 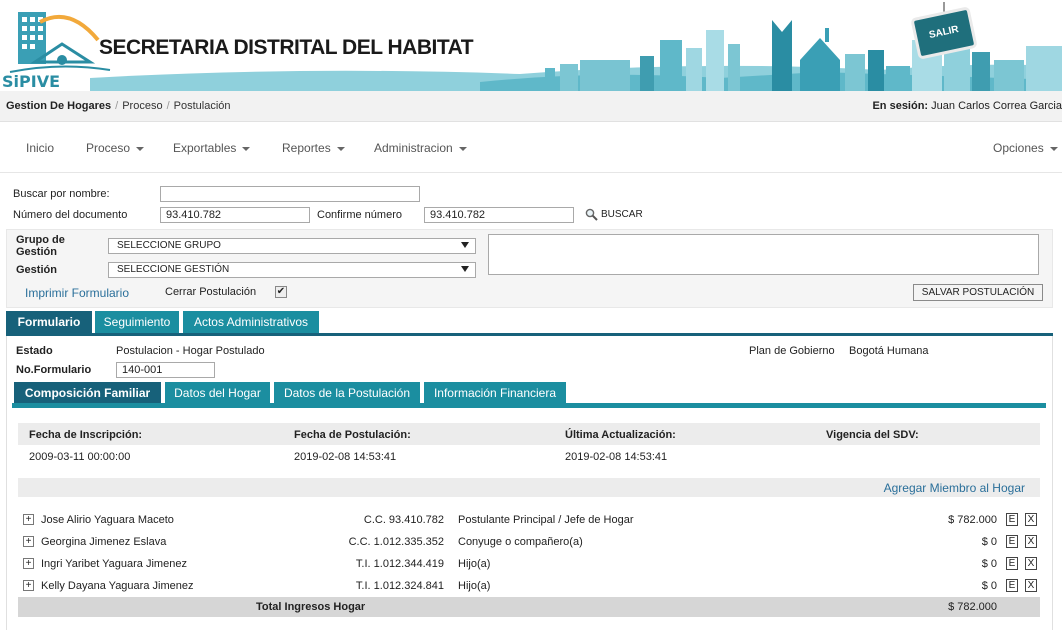 I want to click on nav-item-exportables: Exportables, so click(x=212, y=148).